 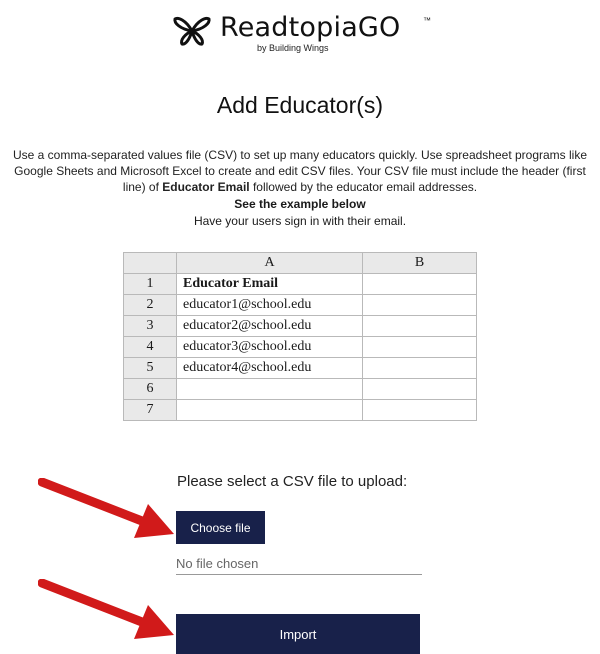 What do you see at coordinates (150, 305) in the screenshot?
I see `row-number: 2` at bounding box center [150, 305].